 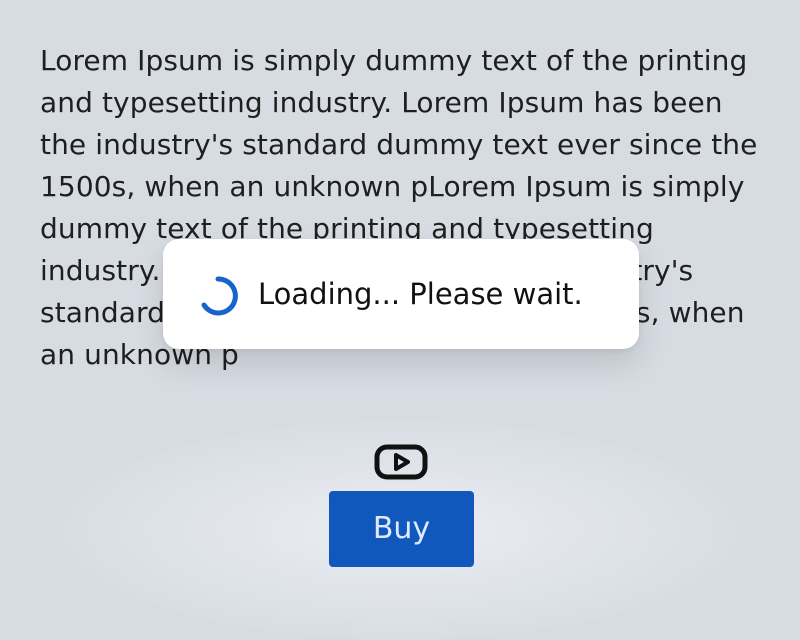 I want to click on loading-message: Loading... Please wait., so click(x=420, y=294).